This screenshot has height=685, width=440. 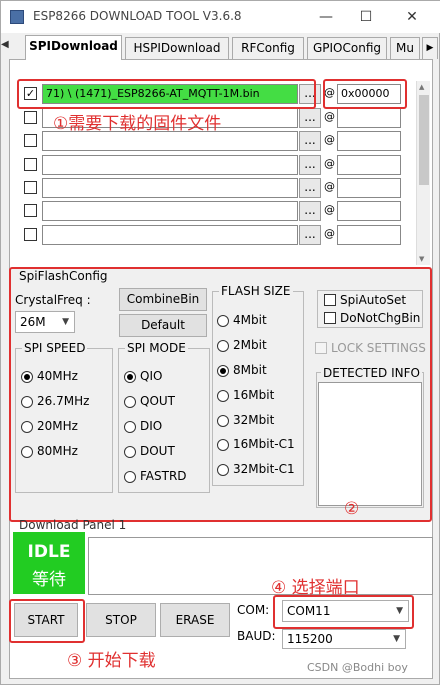 What do you see at coordinates (223, 421) in the screenshot?
I see `radio-32mbit` at bounding box center [223, 421].